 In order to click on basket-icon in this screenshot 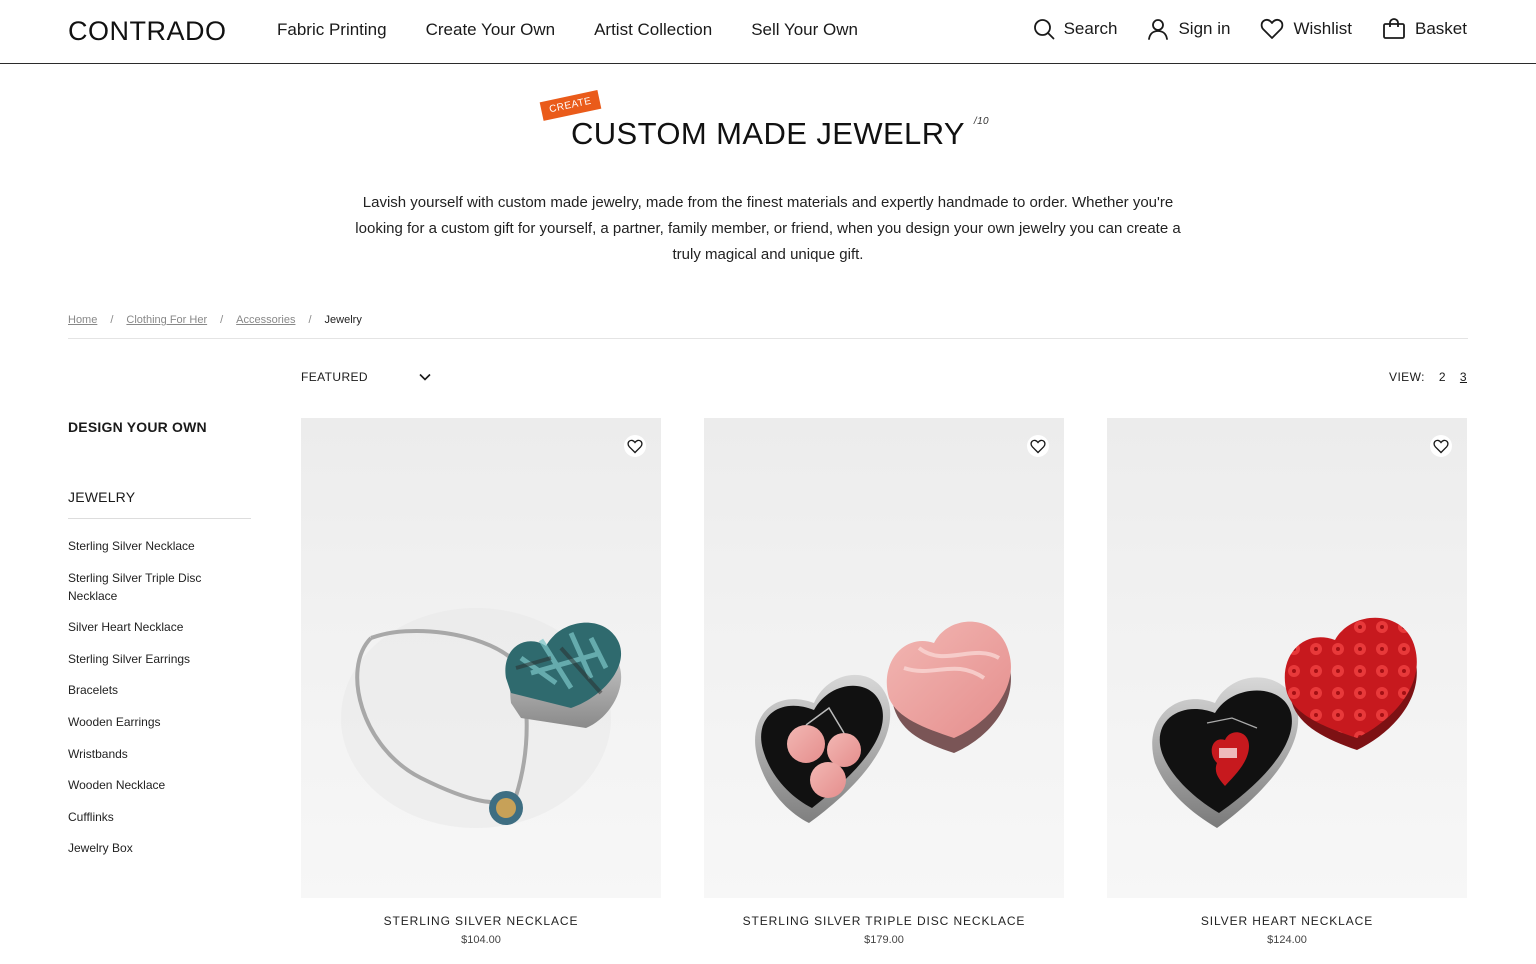, I will do `click(1394, 28)`.